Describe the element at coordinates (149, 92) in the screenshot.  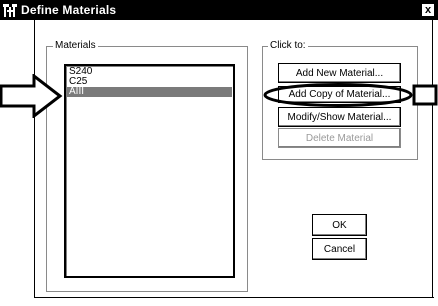
I see `material-list-item-selected: AIII` at that location.